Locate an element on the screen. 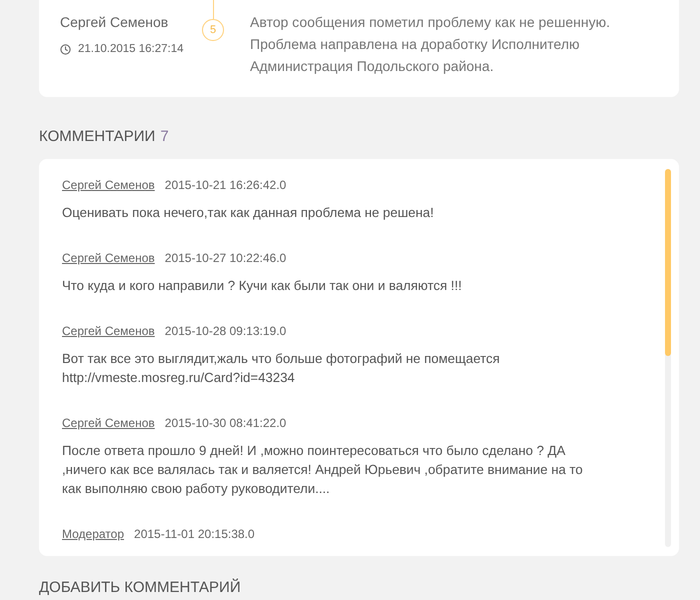  author-name: Сергей Семенов is located at coordinates (115, 22).